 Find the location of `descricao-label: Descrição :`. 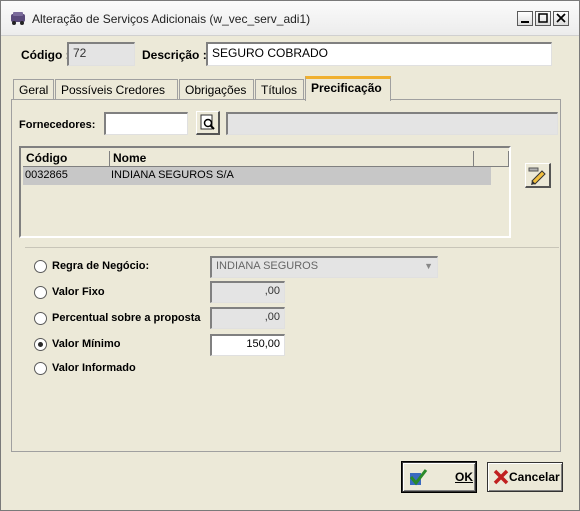

descricao-label: Descrição : is located at coordinates (174, 55).